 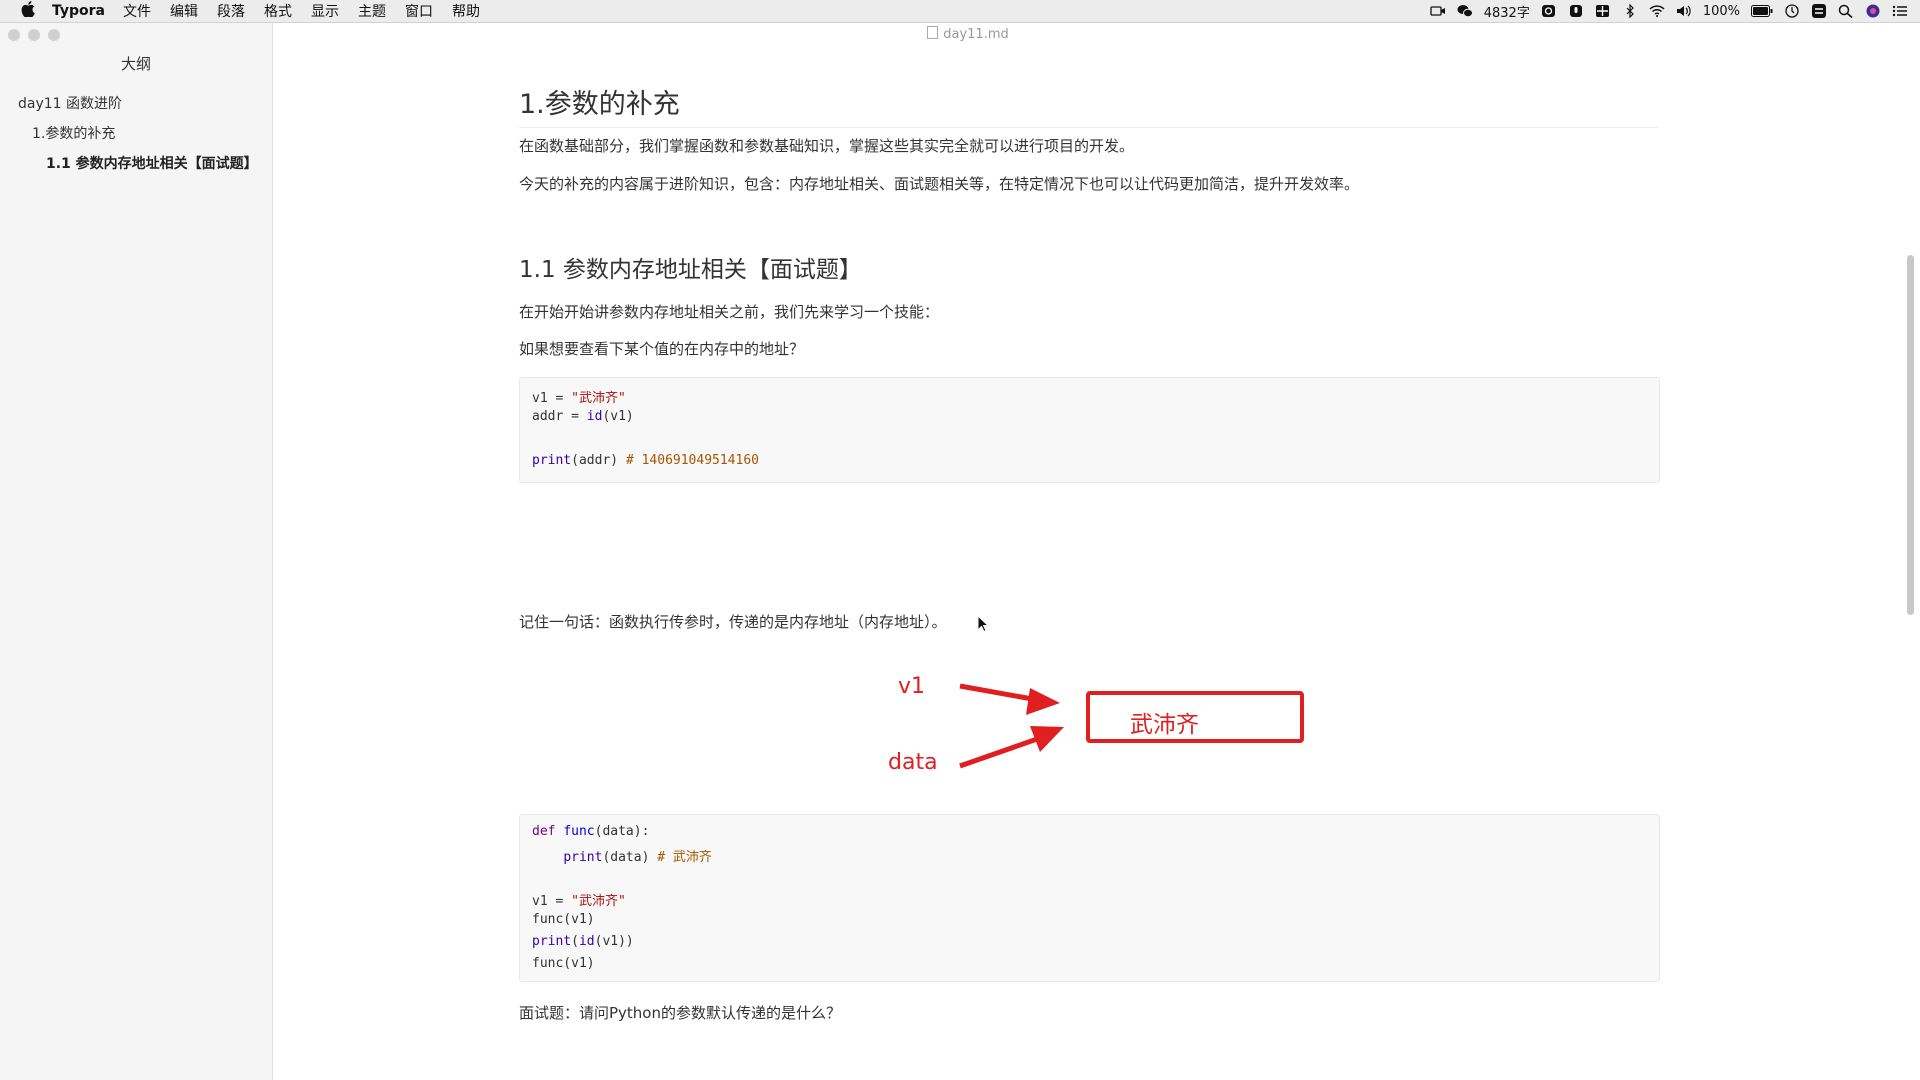 I want to click on code-line: print(id(v1)), so click(x=583, y=941).